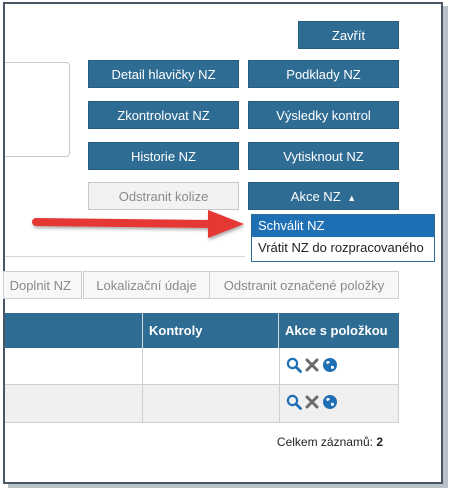 This screenshot has width=454, height=495. I want to click on annotation-arrow, so click(138, 224).